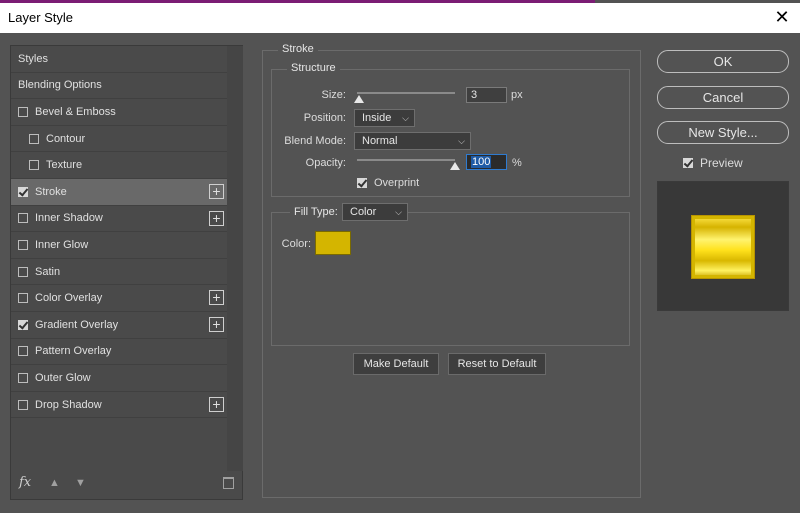 The width and height of the screenshot is (800, 513). What do you see at coordinates (400, 18) in the screenshot?
I see `title-bar: Layer Style ✕` at bounding box center [400, 18].